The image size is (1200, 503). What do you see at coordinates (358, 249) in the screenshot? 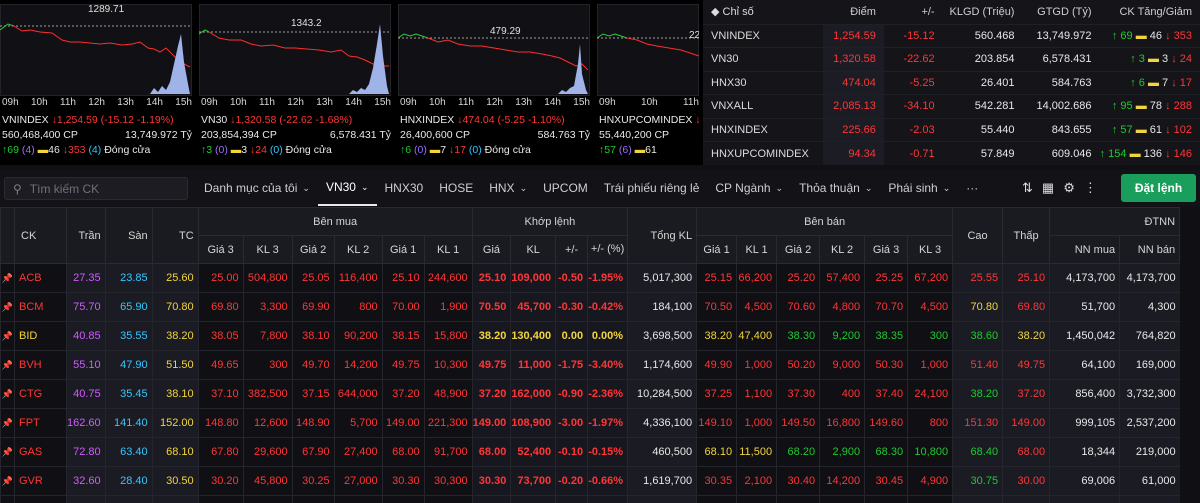
I see `col-bid-vol-2: KL 2` at bounding box center [358, 249].